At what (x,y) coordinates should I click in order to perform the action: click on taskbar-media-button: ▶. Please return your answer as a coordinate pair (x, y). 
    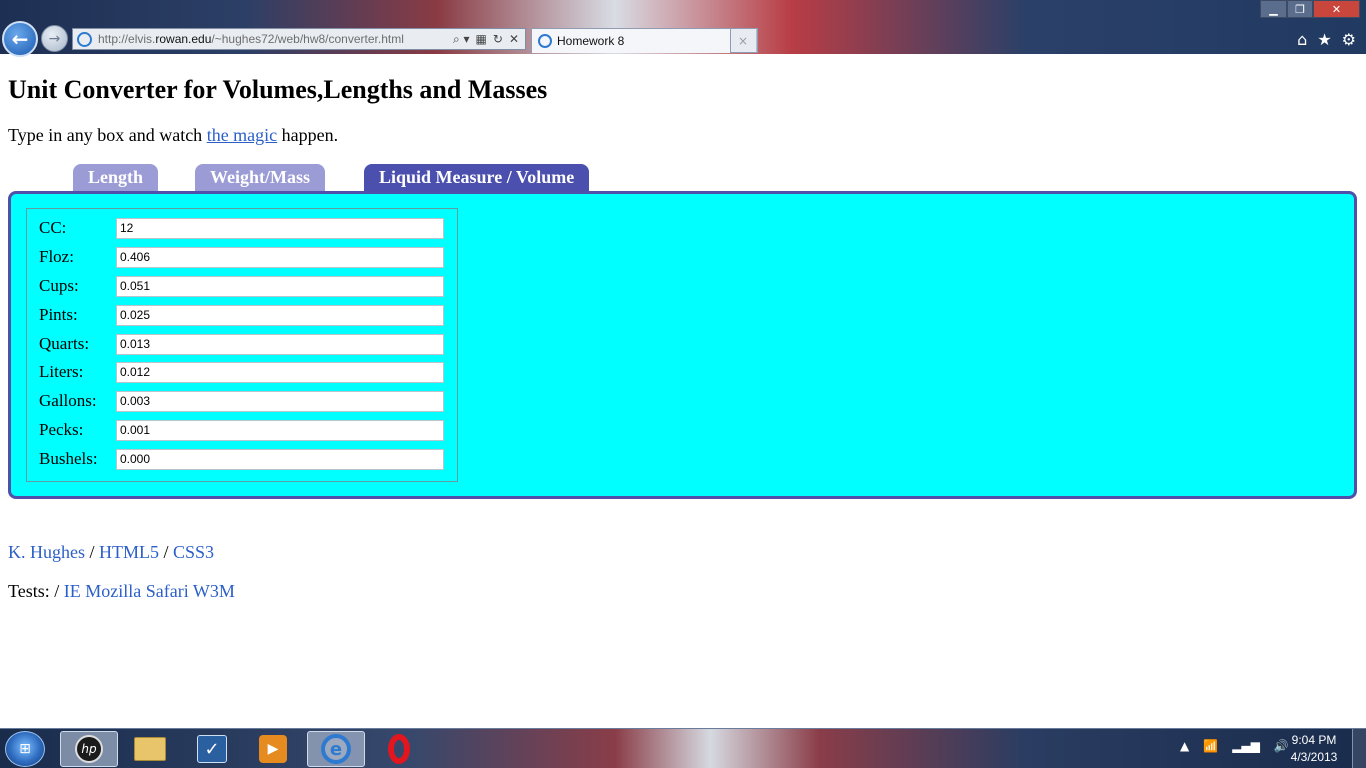
    Looking at the image, I should click on (273, 749).